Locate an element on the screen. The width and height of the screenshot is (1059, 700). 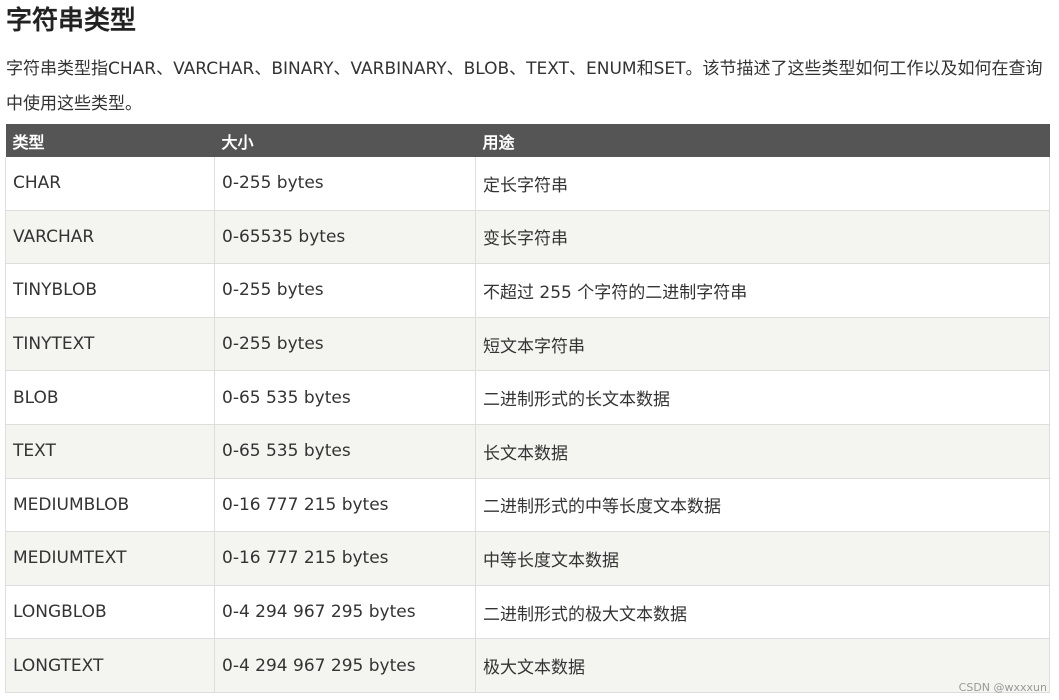
cell-type: CHAR is located at coordinates (110, 184).